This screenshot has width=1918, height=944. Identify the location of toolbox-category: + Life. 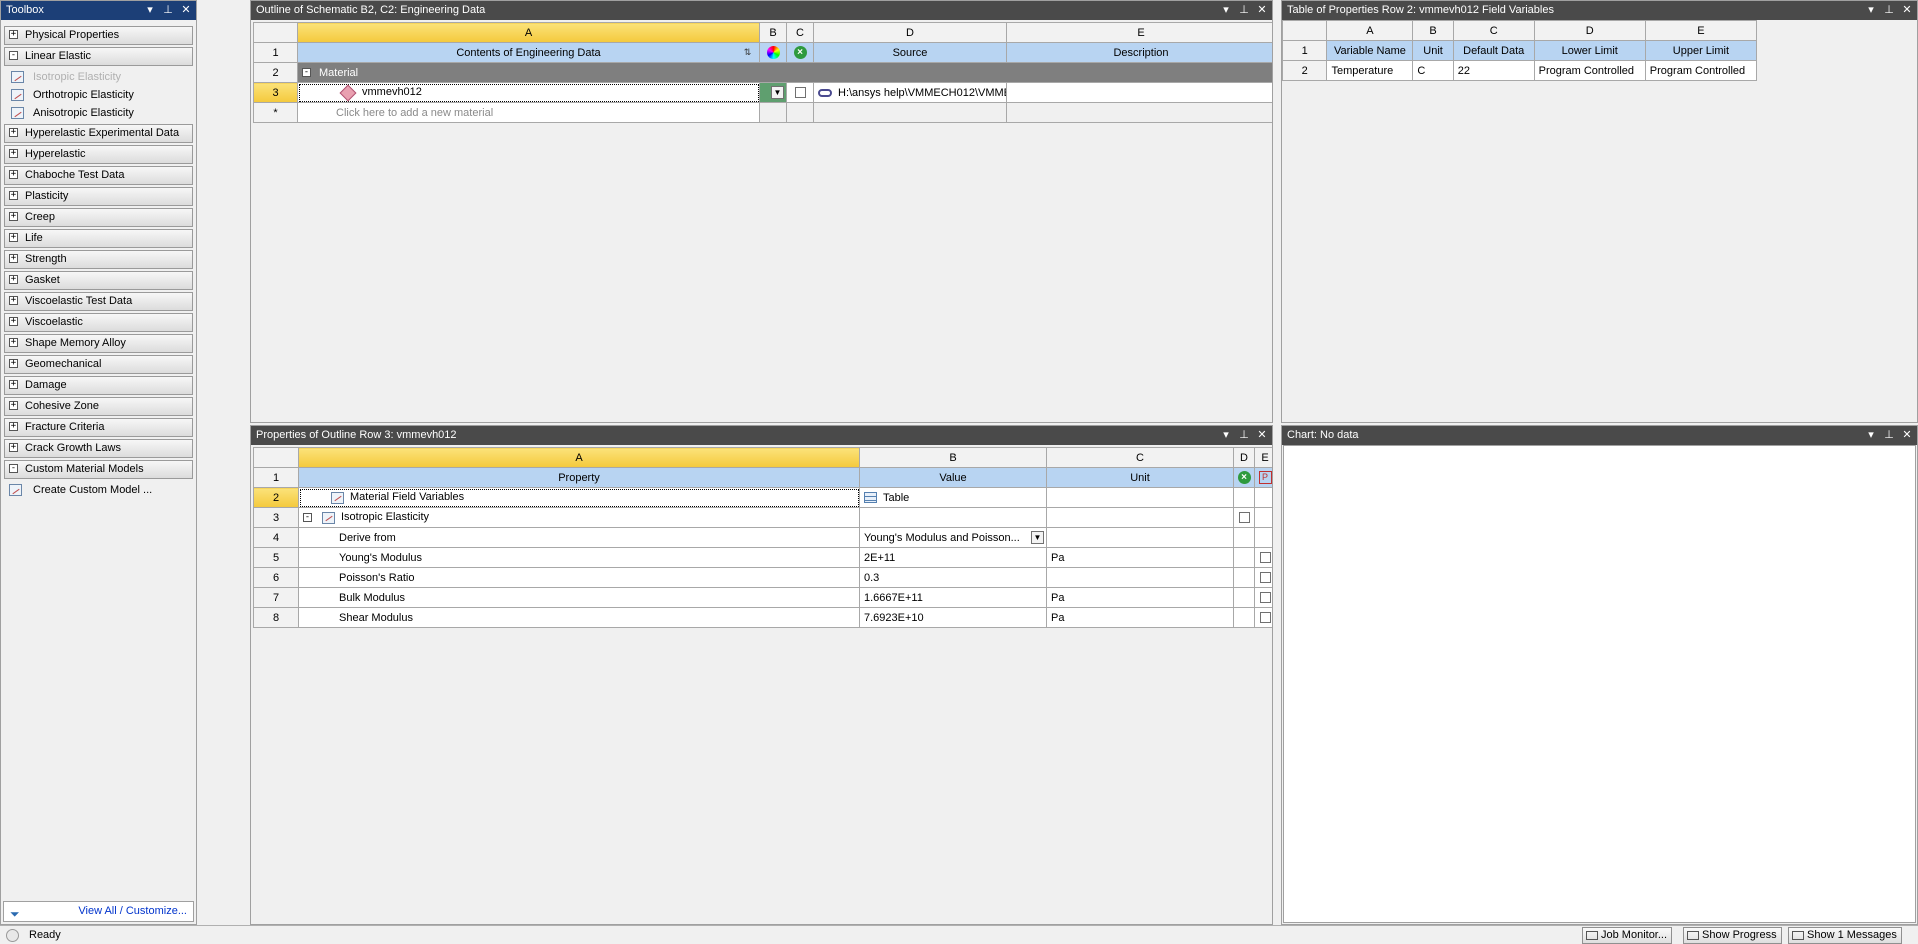
(98, 238).